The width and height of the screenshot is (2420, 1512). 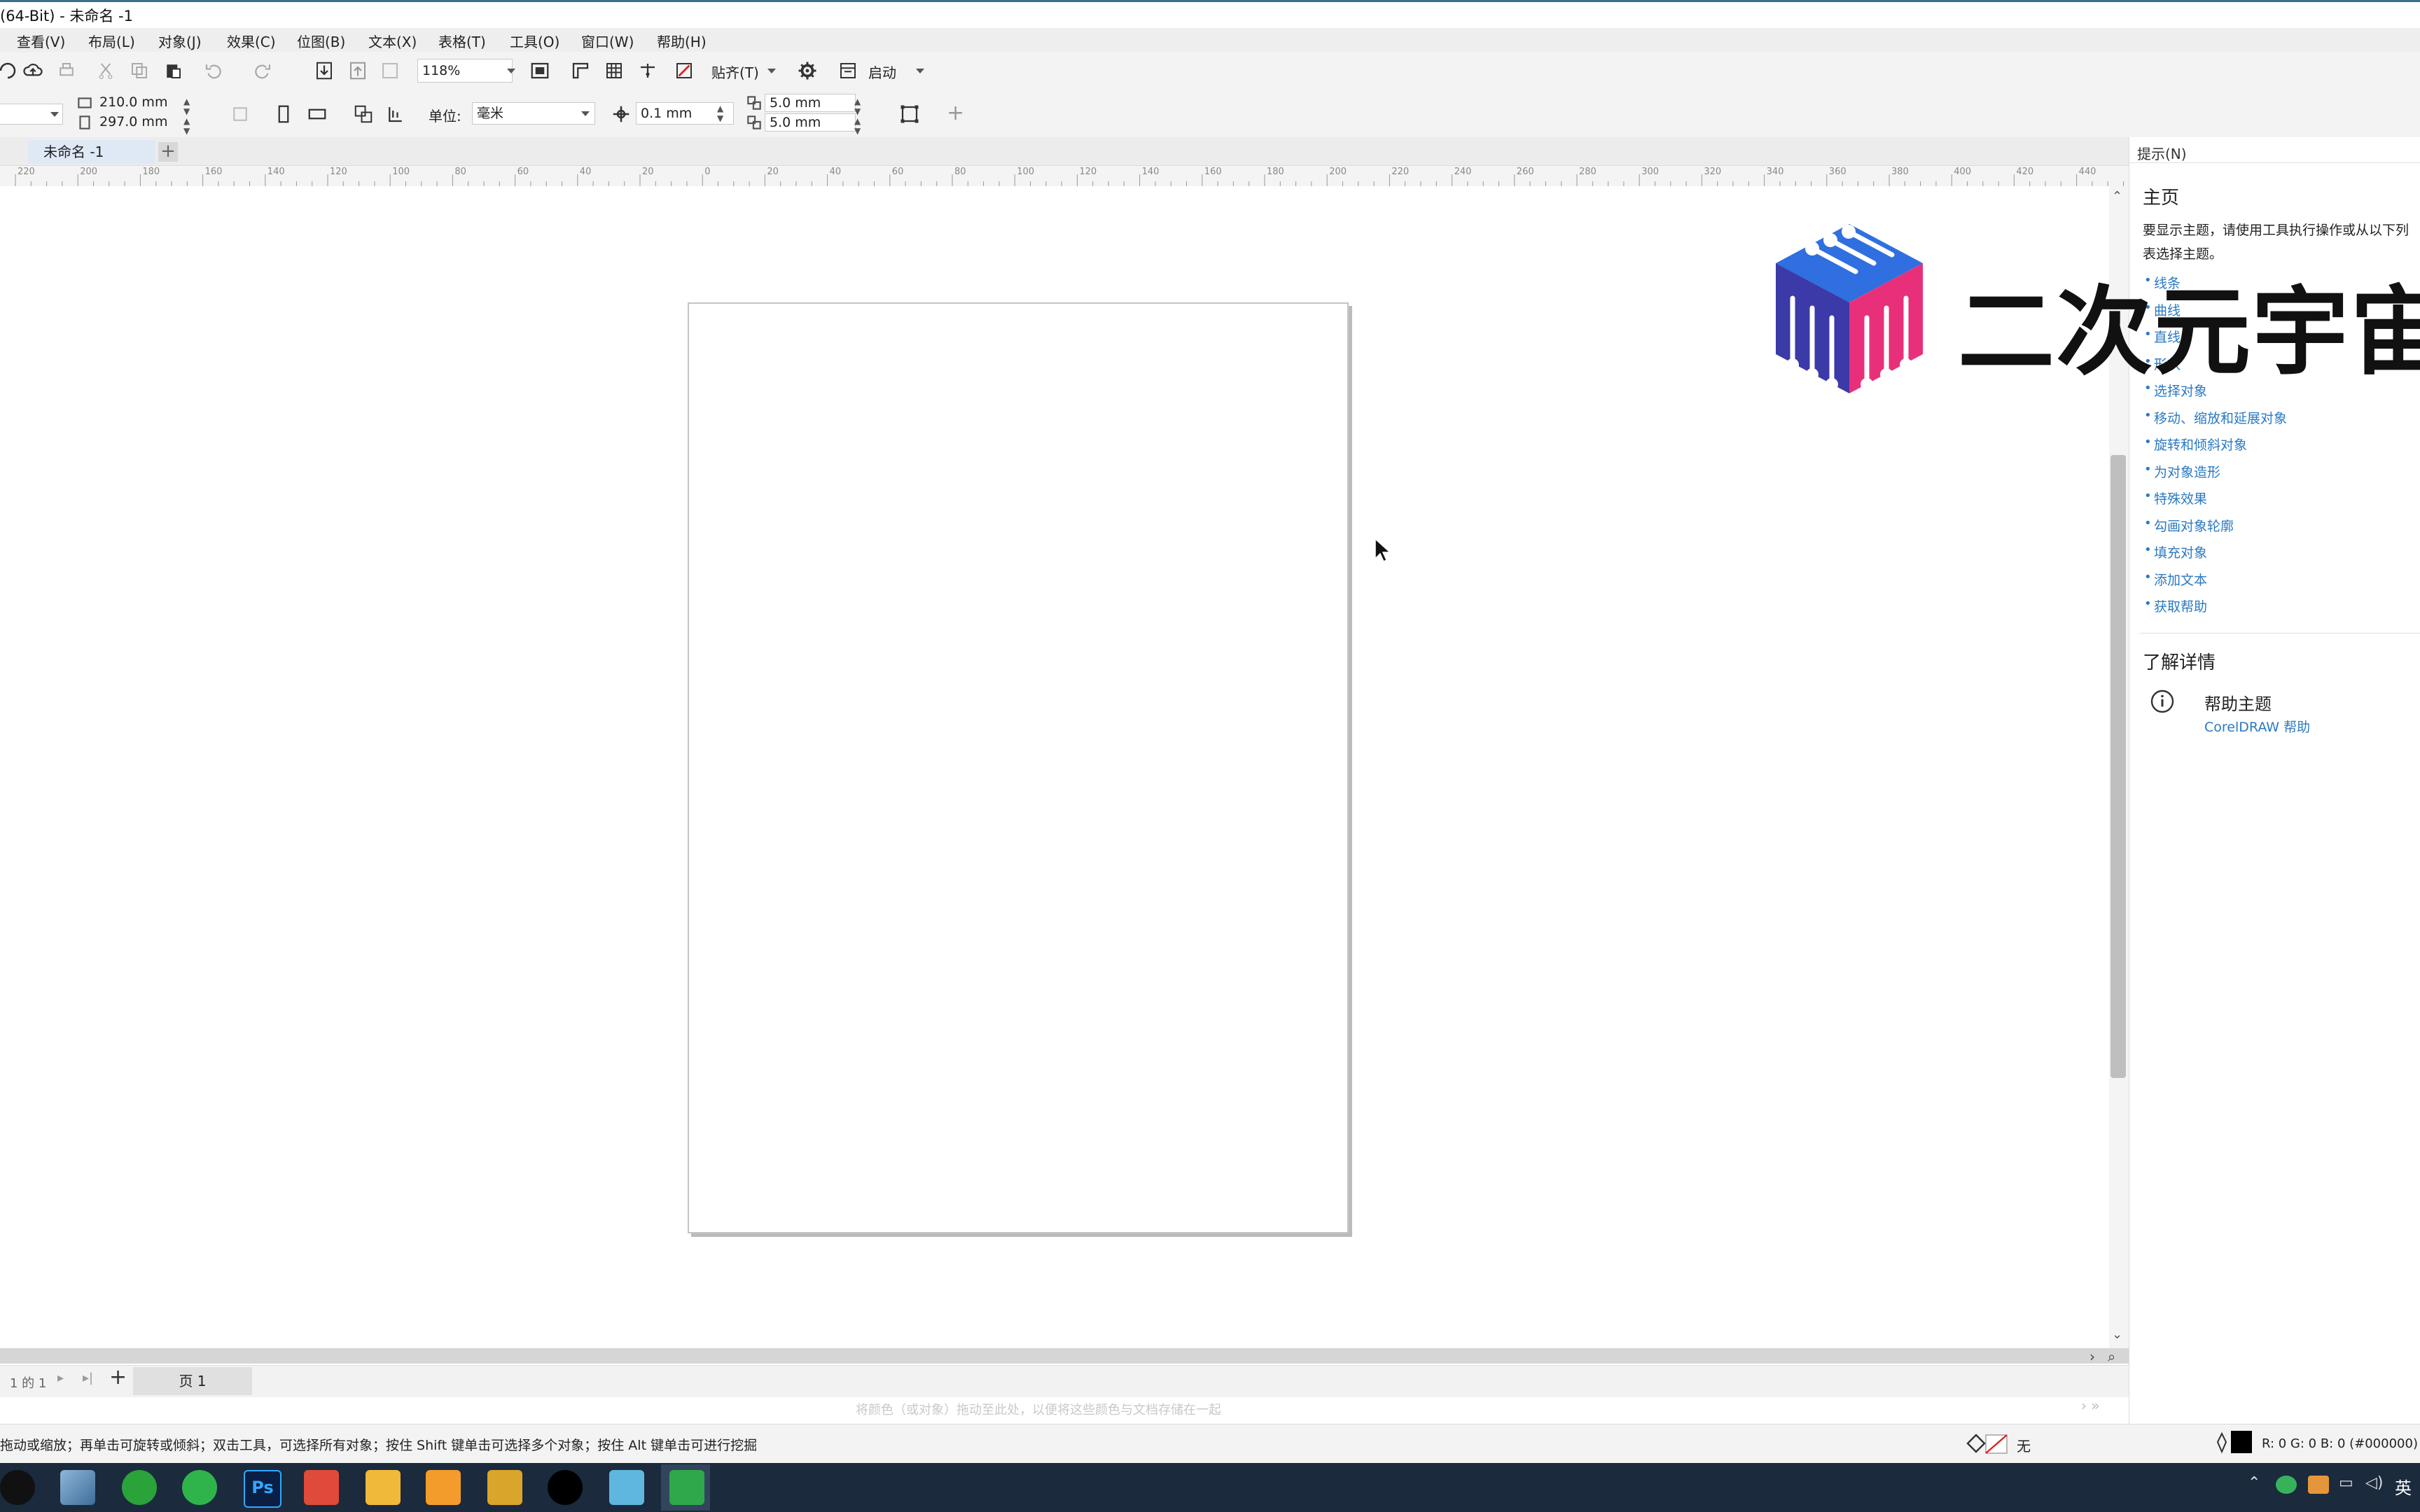 I want to click on browser-icon, so click(x=139, y=1487).